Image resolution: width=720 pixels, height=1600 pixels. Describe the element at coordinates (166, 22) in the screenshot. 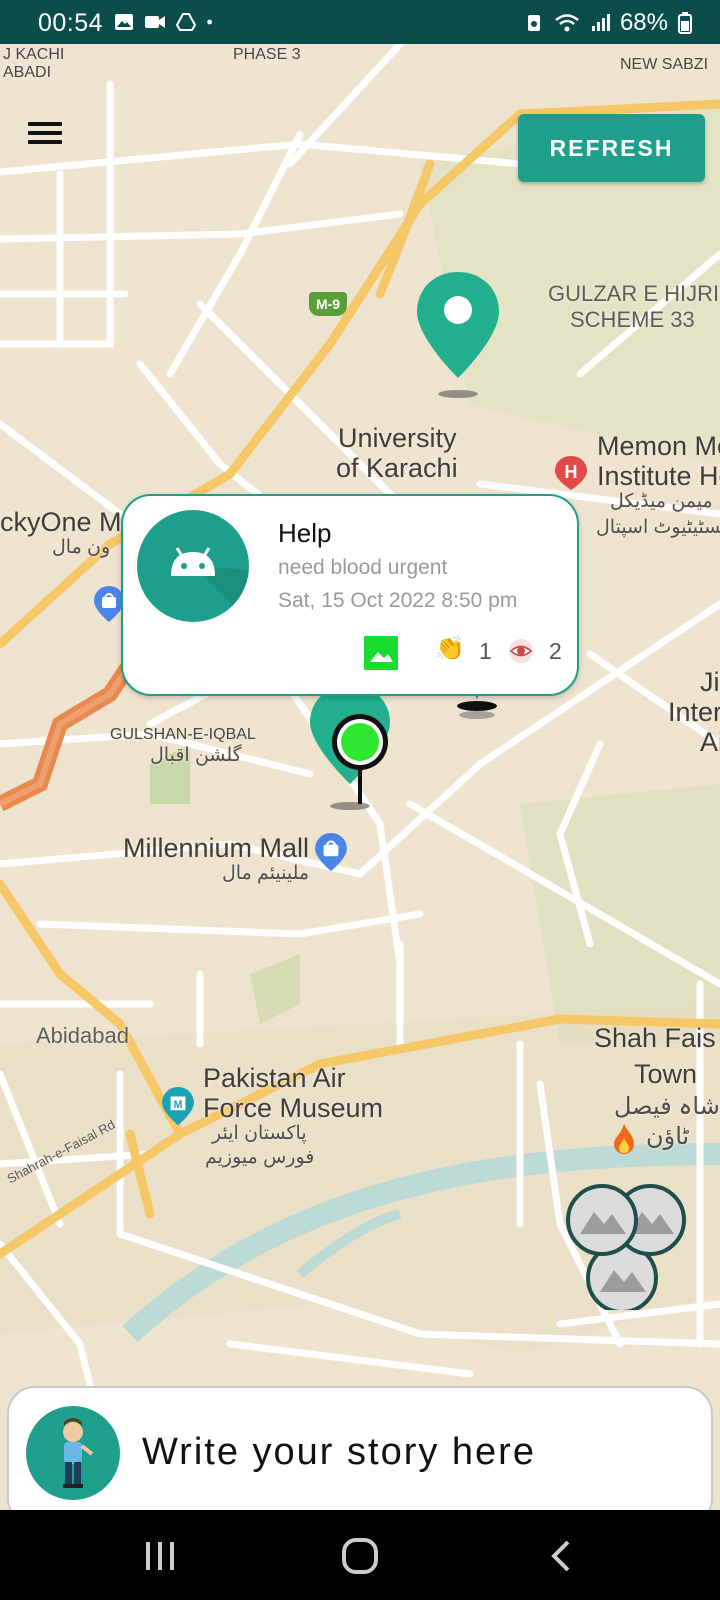

I see `notification-icons` at that location.